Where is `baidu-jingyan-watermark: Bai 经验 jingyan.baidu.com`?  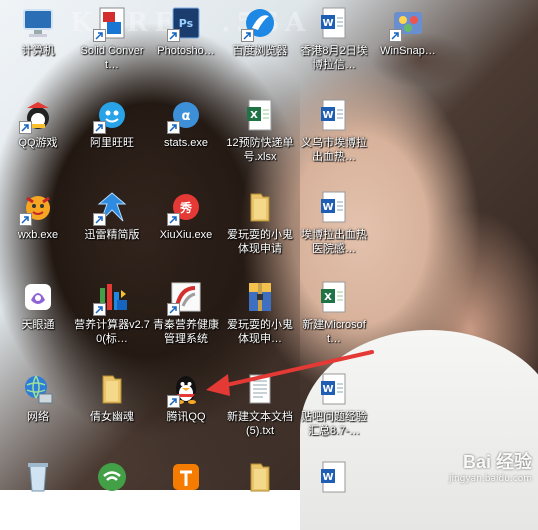
baidu-jingyan-watermark: Bai 经验 jingyan.baidu.com is located at coordinates (490, 466).